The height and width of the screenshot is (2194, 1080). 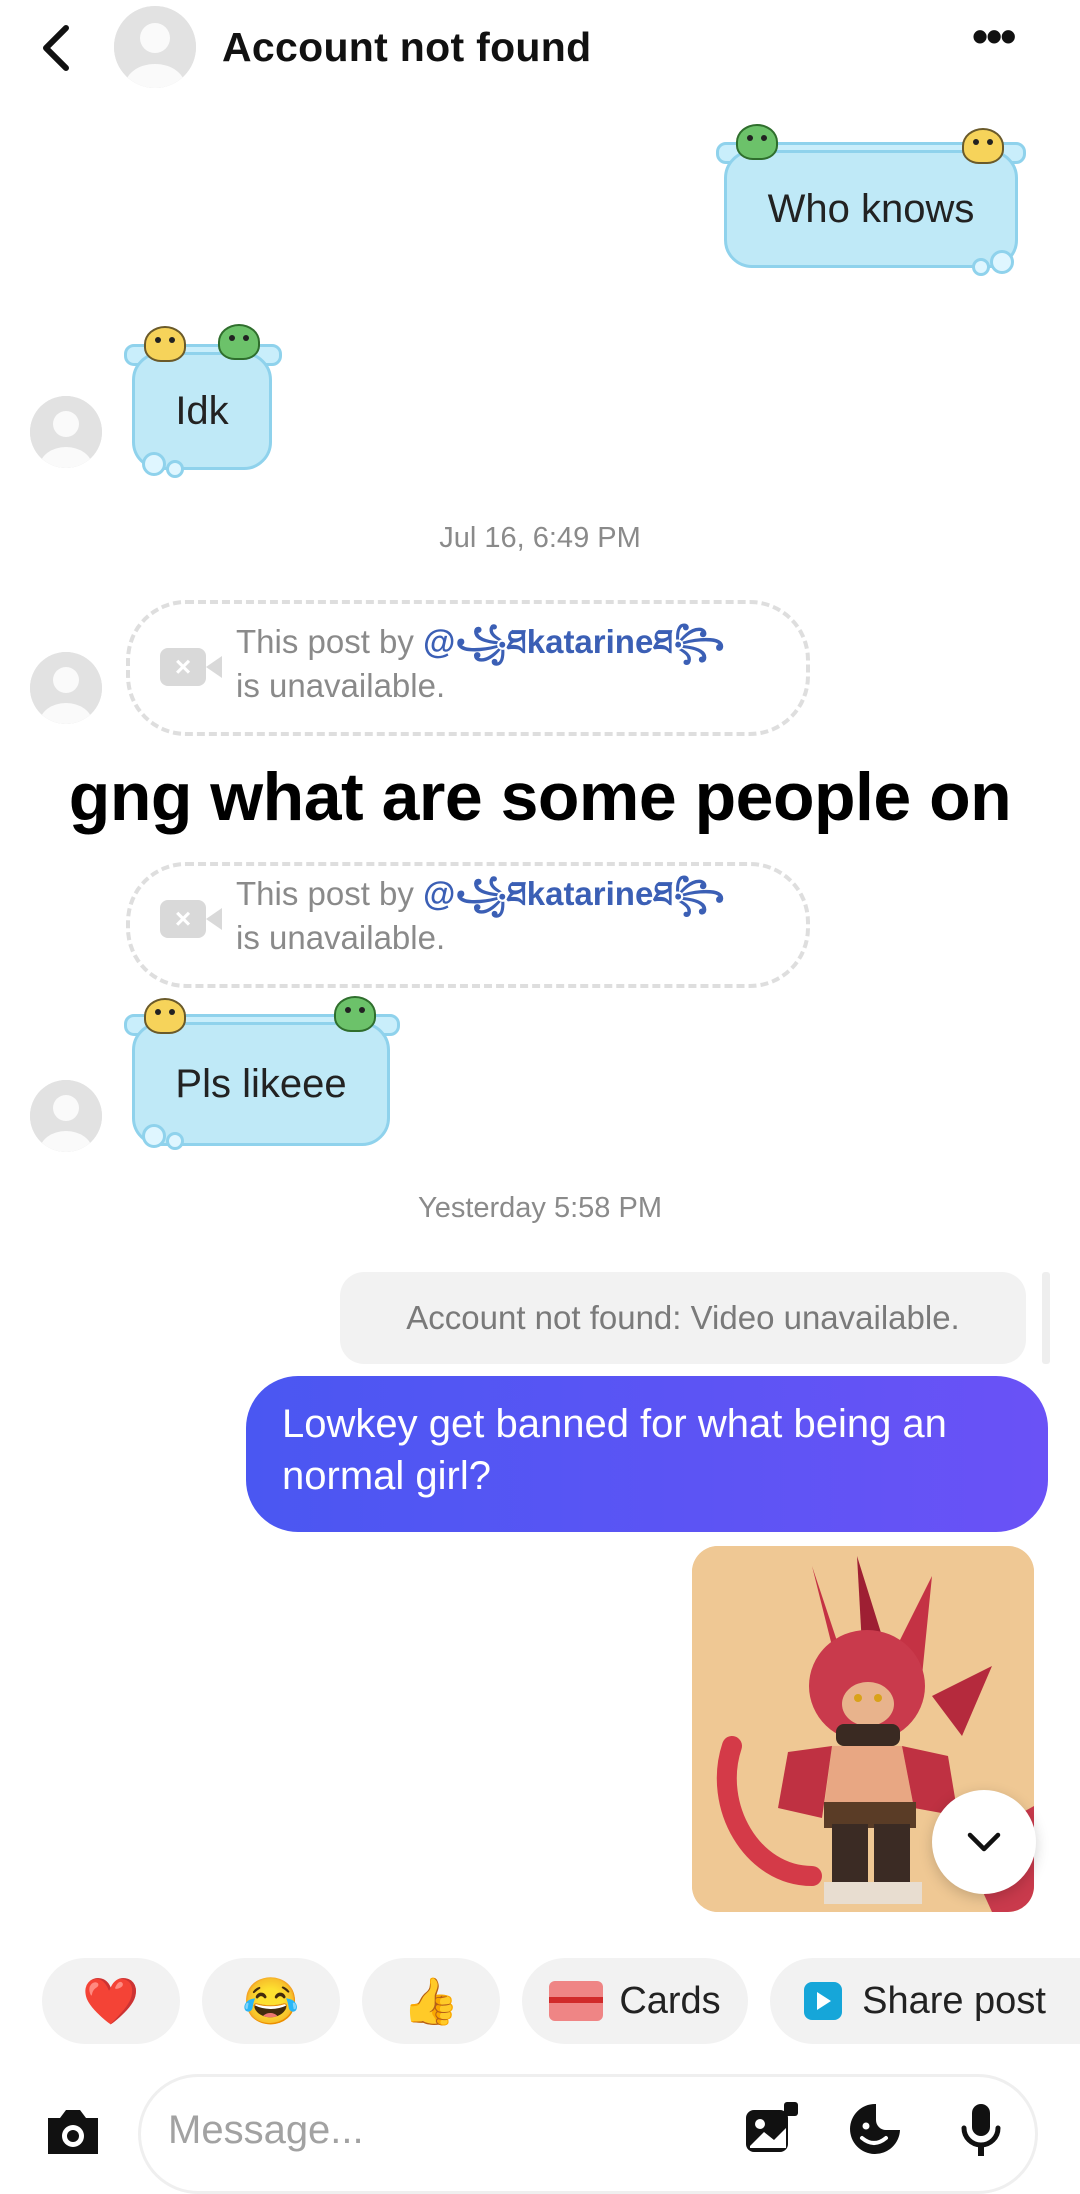 I want to click on chevron-down-icon, so click(x=984, y=1842).